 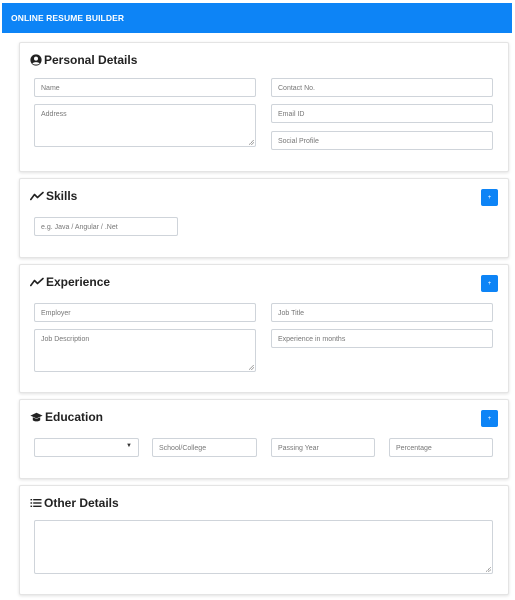 What do you see at coordinates (323, 447) in the screenshot?
I see `passing-year-input: Passing Year` at bounding box center [323, 447].